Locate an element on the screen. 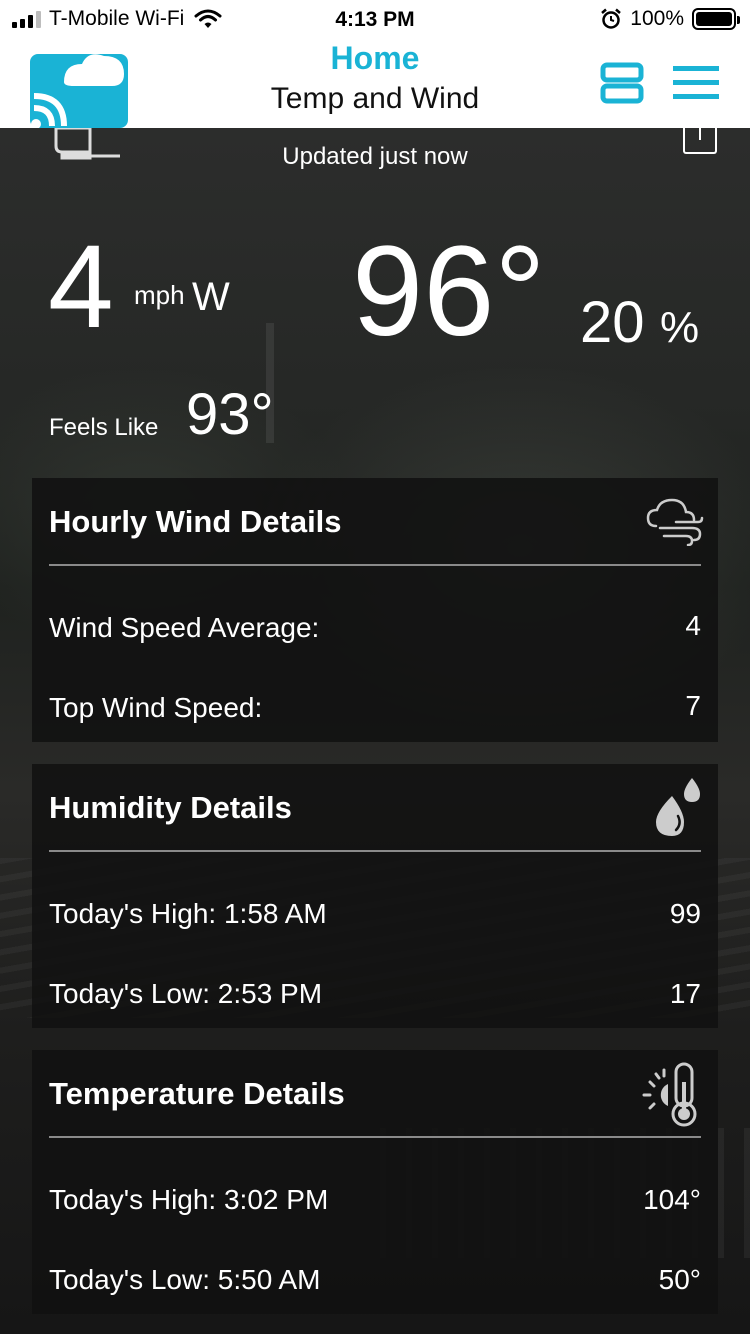 The height and width of the screenshot is (1334, 750). temperature-low-label: Today's Low: 5:50 AM is located at coordinates (185, 1279).